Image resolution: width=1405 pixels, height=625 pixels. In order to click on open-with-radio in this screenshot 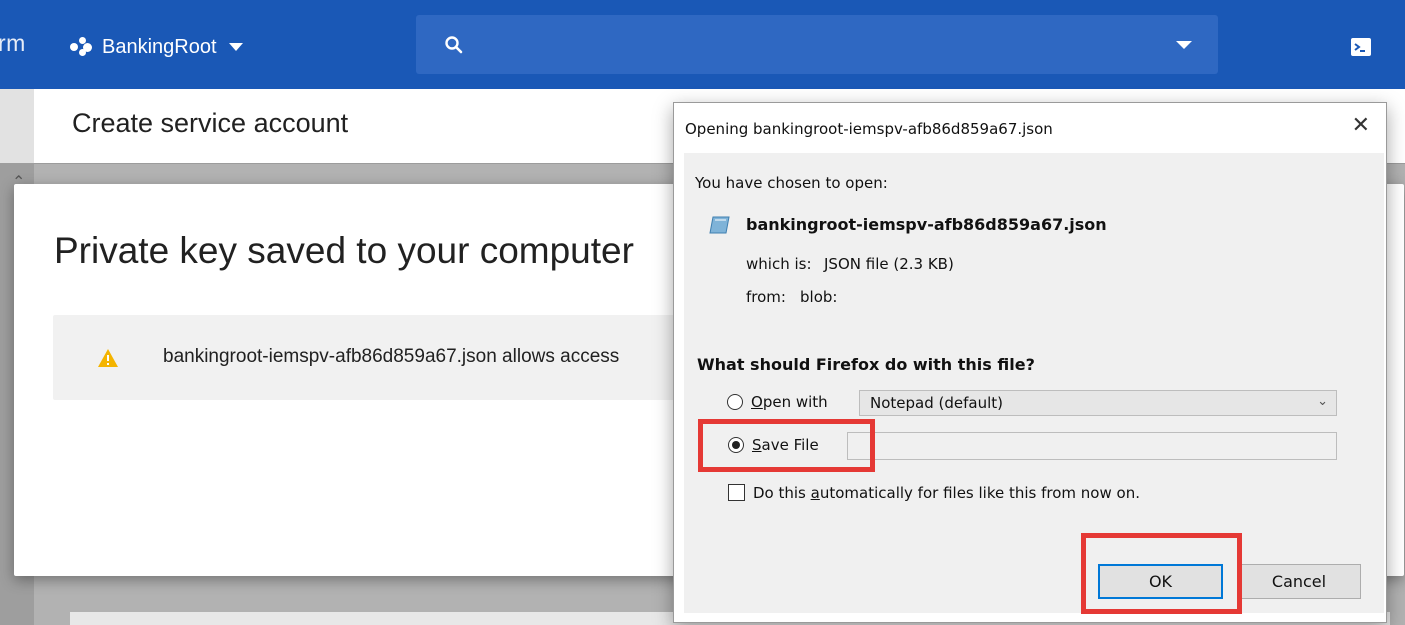, I will do `click(735, 402)`.